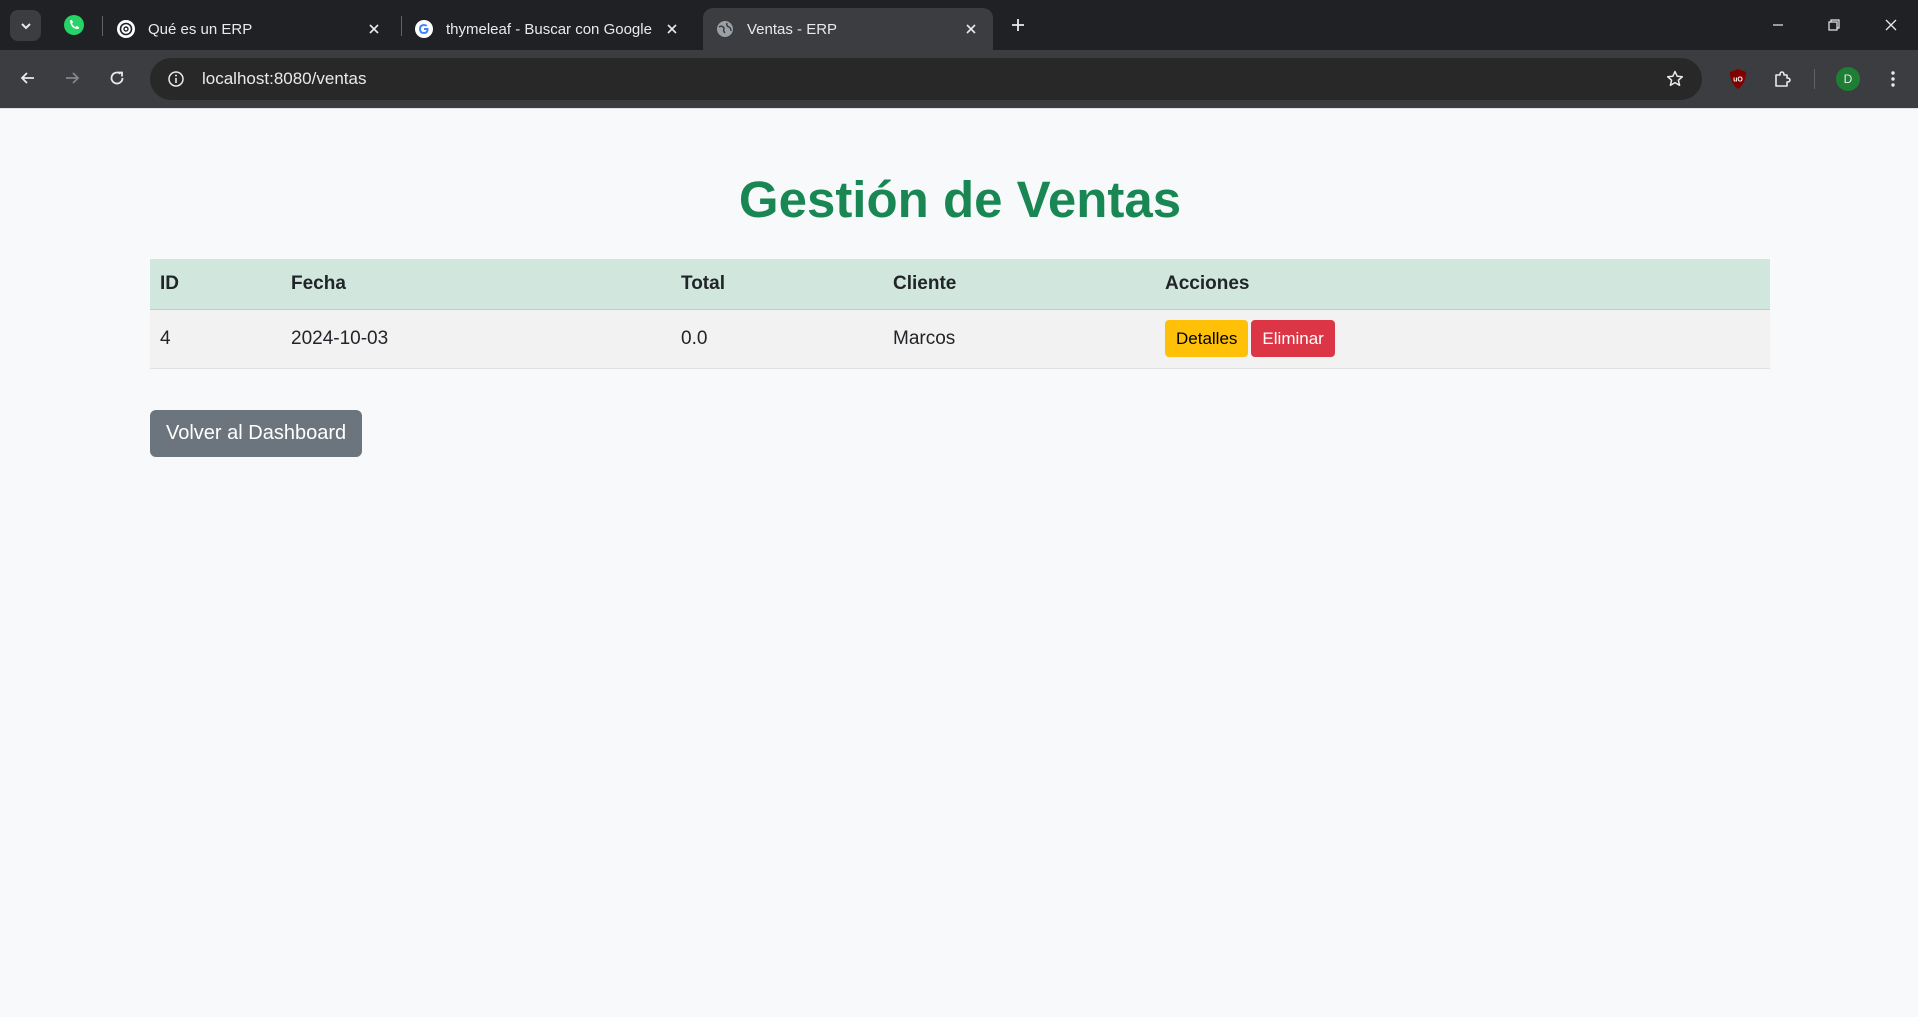 The height and width of the screenshot is (1017, 1918). Describe the element at coordinates (1019, 339) in the screenshot. I see `cell-cliente: Marcos` at that location.